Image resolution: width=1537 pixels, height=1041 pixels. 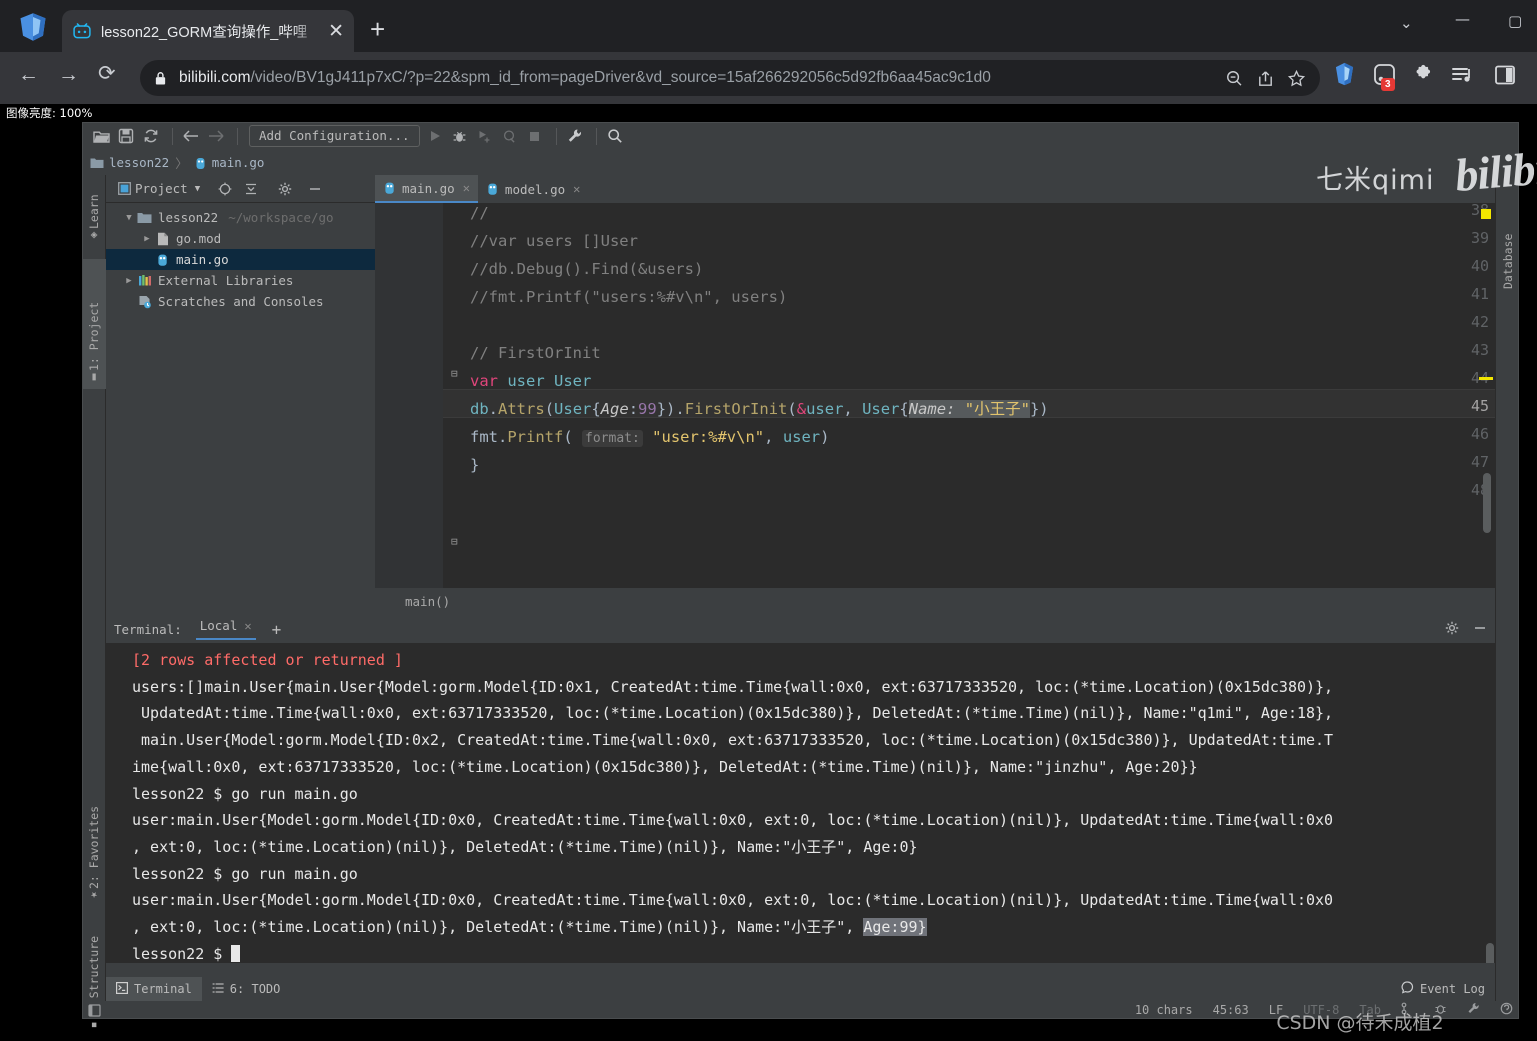 What do you see at coordinates (435, 136) in the screenshot?
I see `run-icon` at bounding box center [435, 136].